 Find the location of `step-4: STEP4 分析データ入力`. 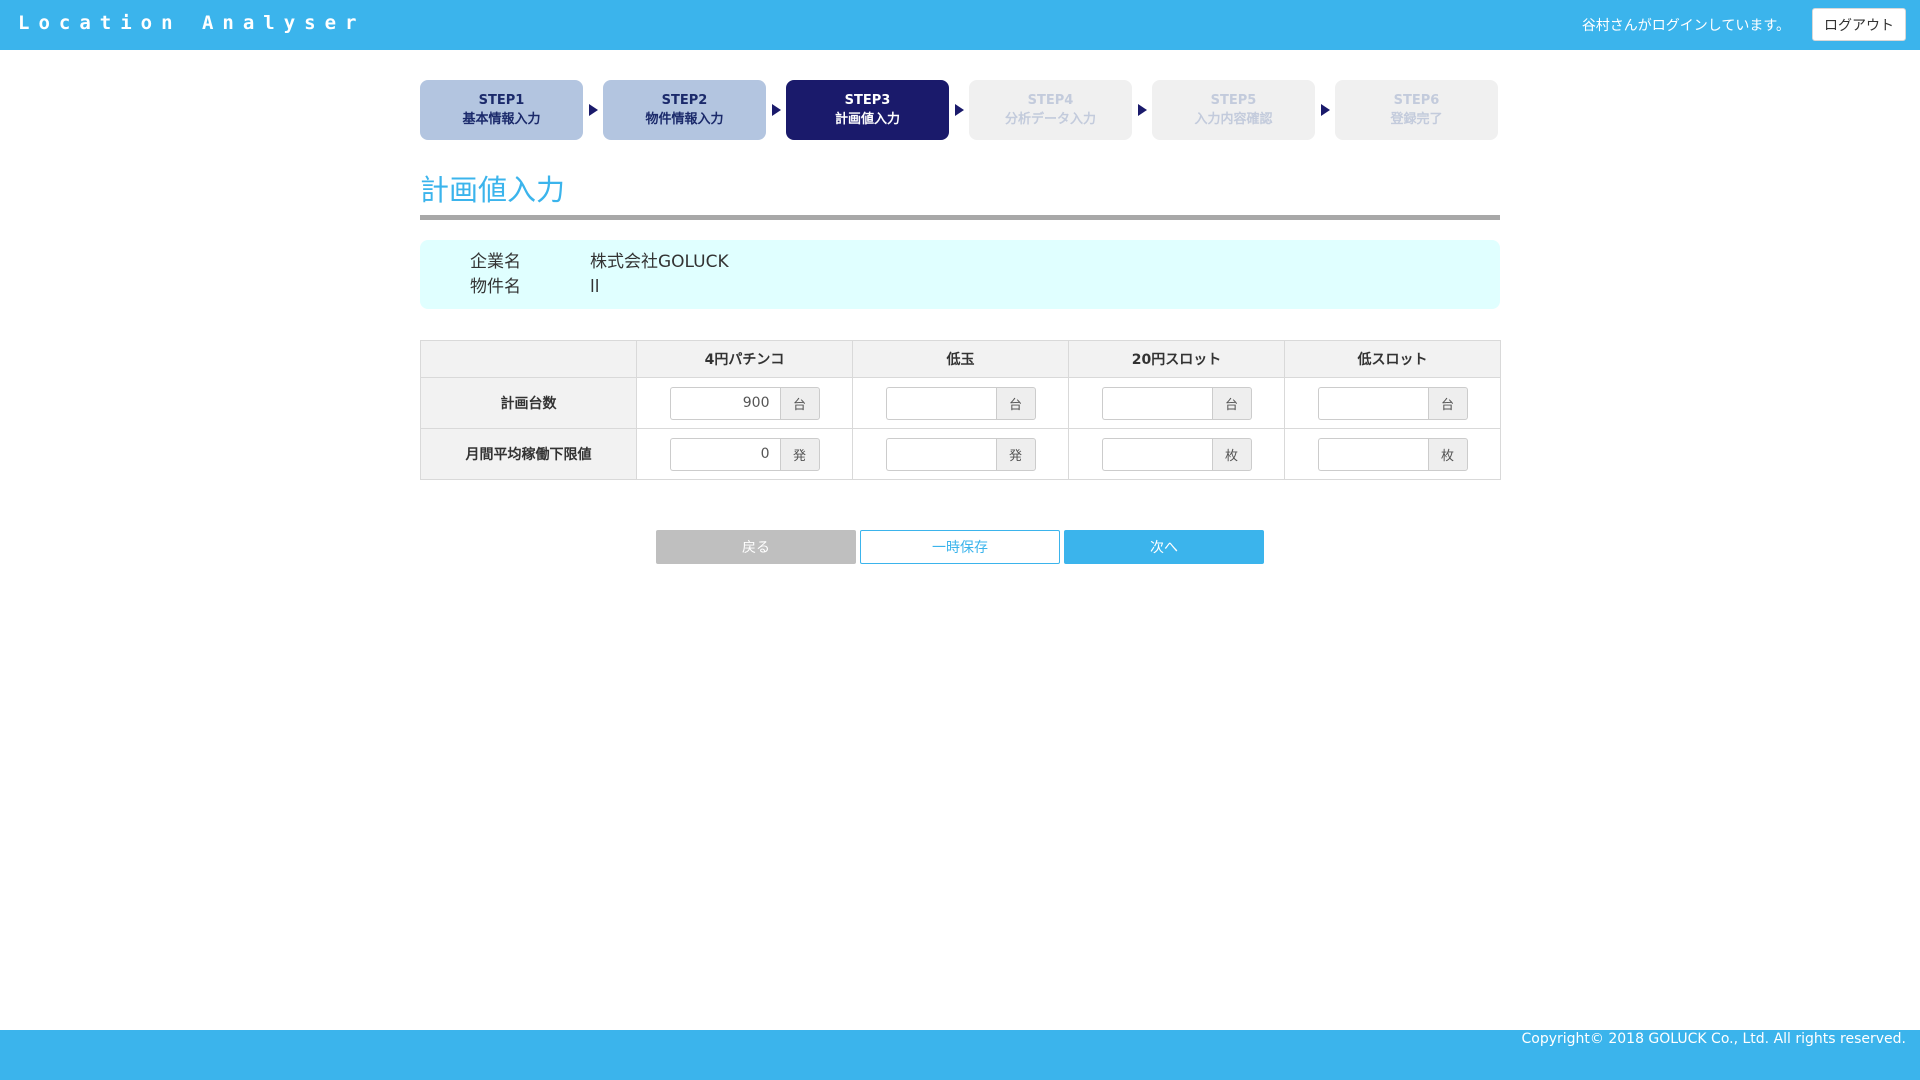

step-4: STEP4 分析データ入力 is located at coordinates (1050, 110).